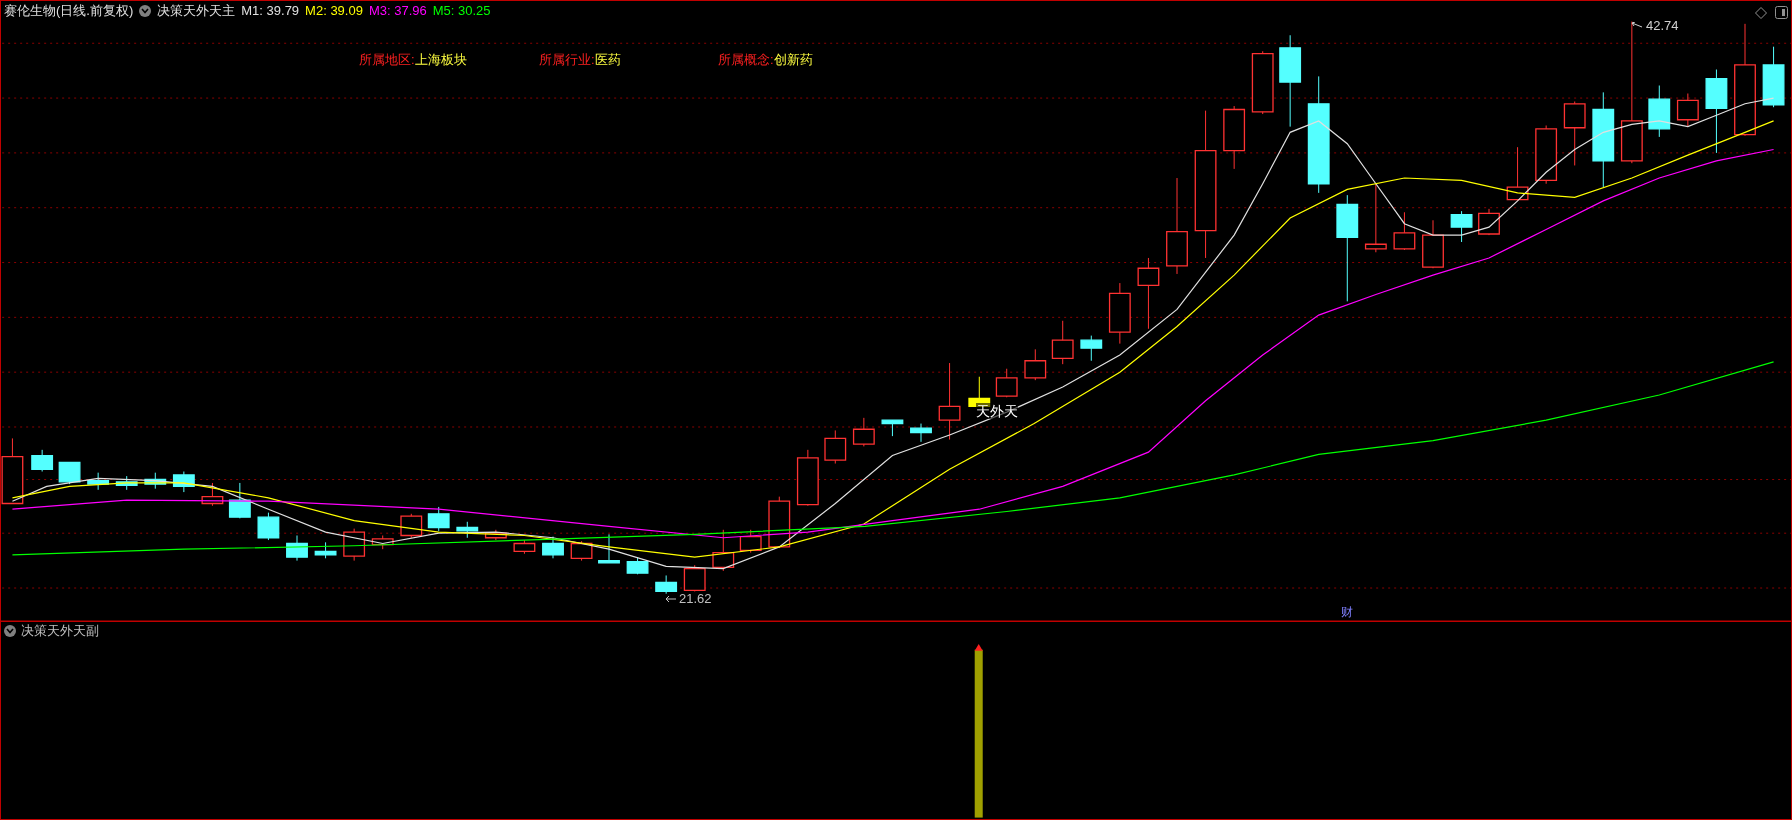 Image resolution: width=1792 pixels, height=820 pixels. Describe the element at coordinates (567, 60) in the screenshot. I see `info-label: 所属行业:` at that location.